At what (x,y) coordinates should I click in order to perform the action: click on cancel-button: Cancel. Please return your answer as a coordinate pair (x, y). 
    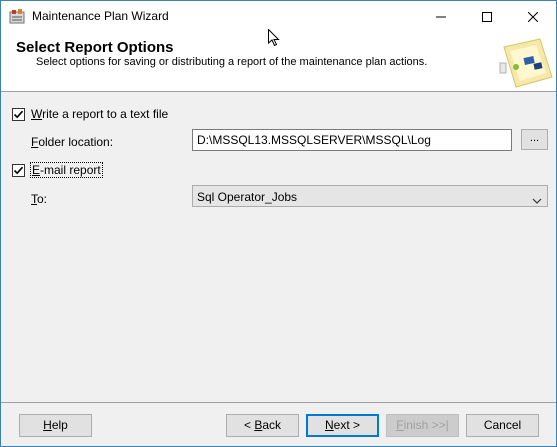
    Looking at the image, I should click on (502, 425).